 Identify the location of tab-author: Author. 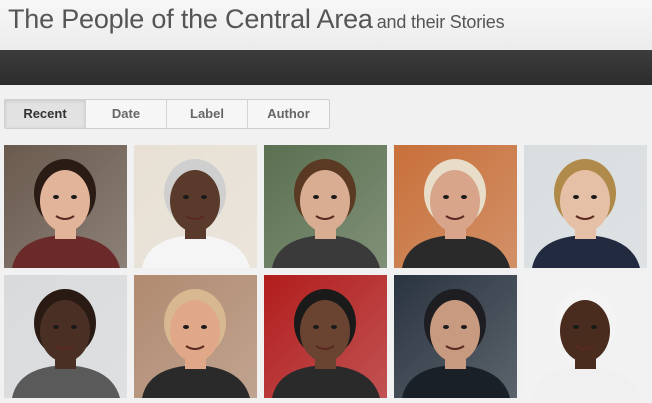
(288, 114).